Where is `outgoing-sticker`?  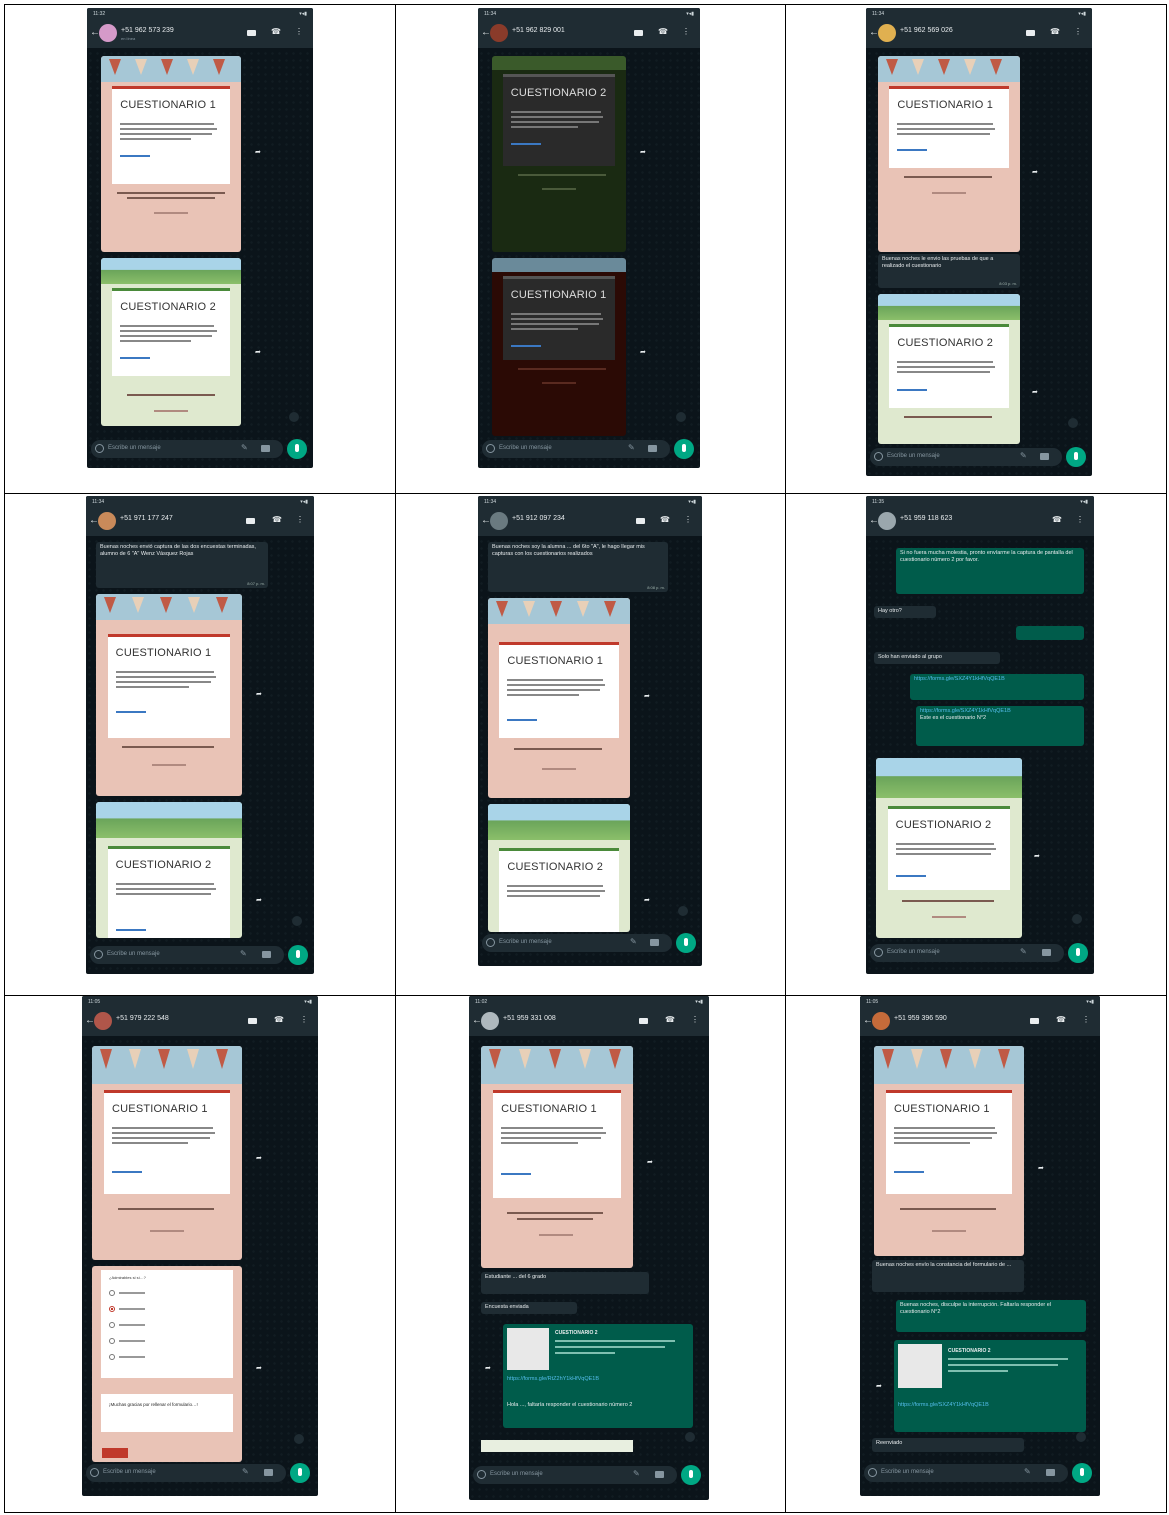
outgoing-sticker is located at coordinates (1050, 633).